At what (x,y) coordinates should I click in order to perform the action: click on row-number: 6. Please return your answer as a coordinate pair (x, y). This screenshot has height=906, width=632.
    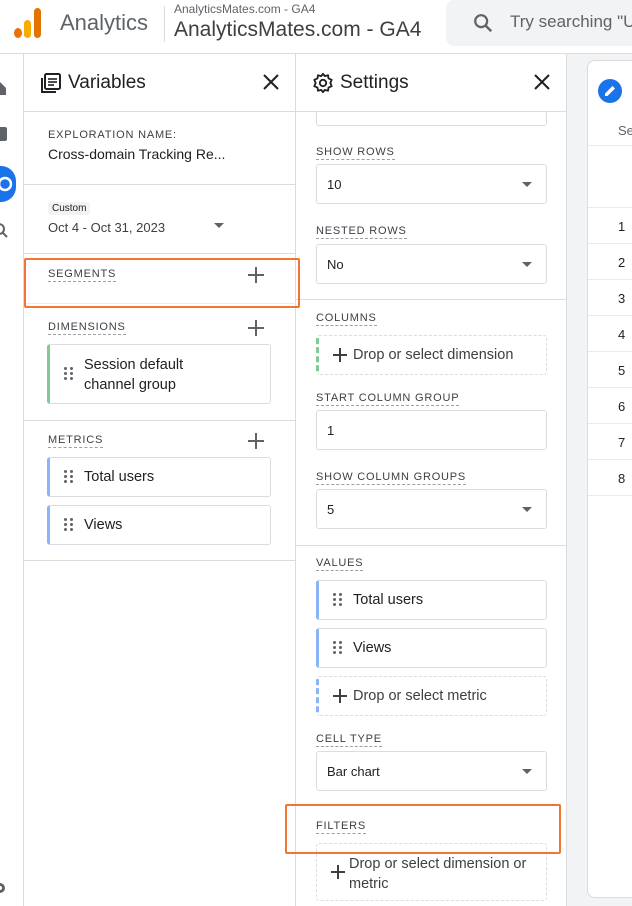
    Looking at the image, I should click on (622, 406).